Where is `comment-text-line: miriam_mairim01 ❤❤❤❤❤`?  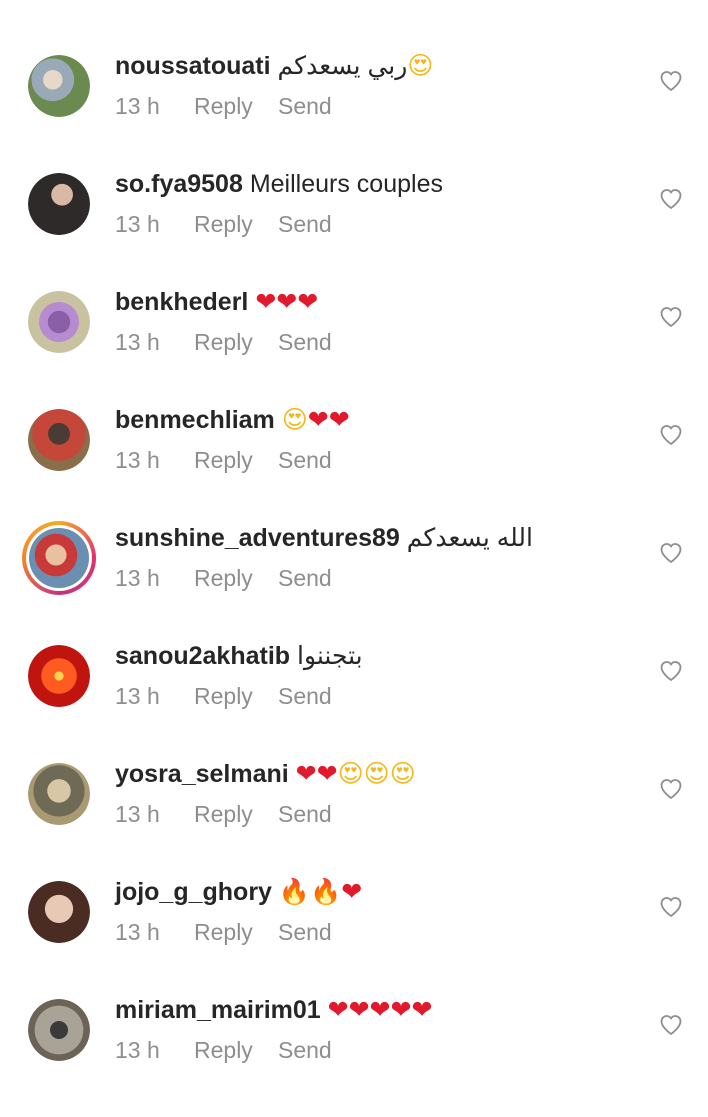 comment-text-line: miriam_mairim01 ❤❤❤❤❤ is located at coordinates (273, 1010).